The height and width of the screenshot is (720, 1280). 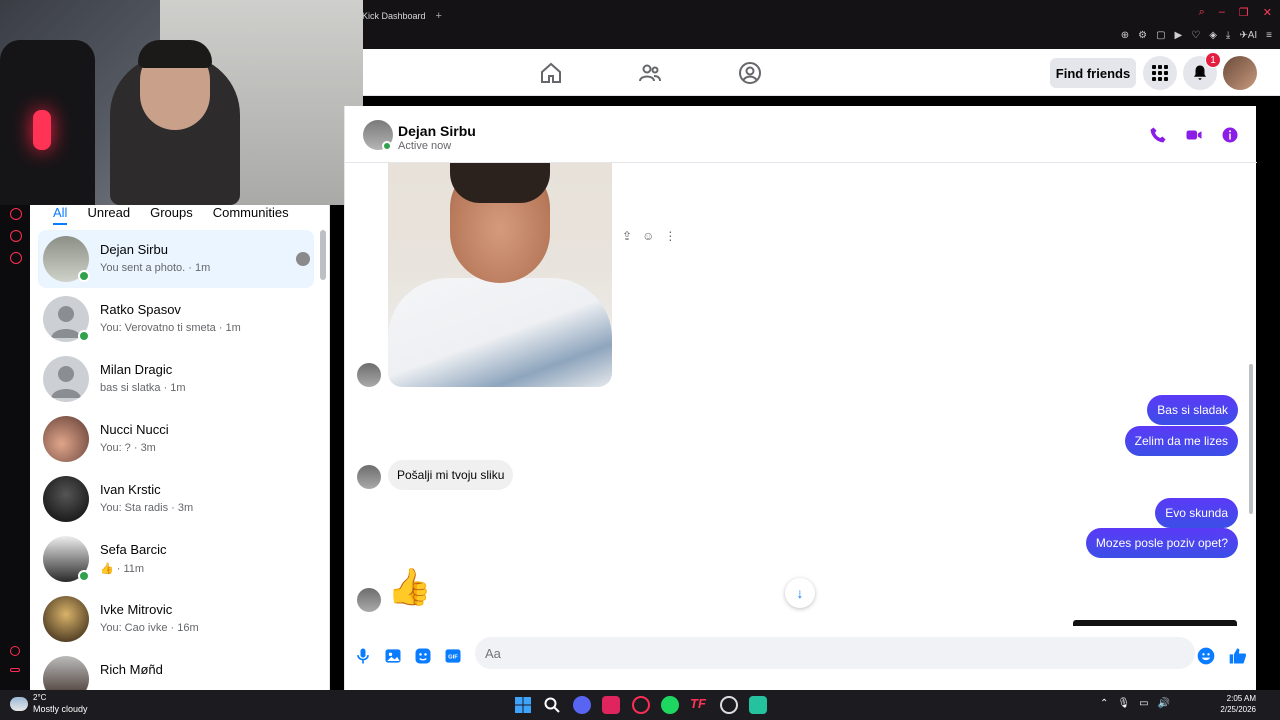 What do you see at coordinates (181, 102) in the screenshot?
I see `webcam-overlay` at bounding box center [181, 102].